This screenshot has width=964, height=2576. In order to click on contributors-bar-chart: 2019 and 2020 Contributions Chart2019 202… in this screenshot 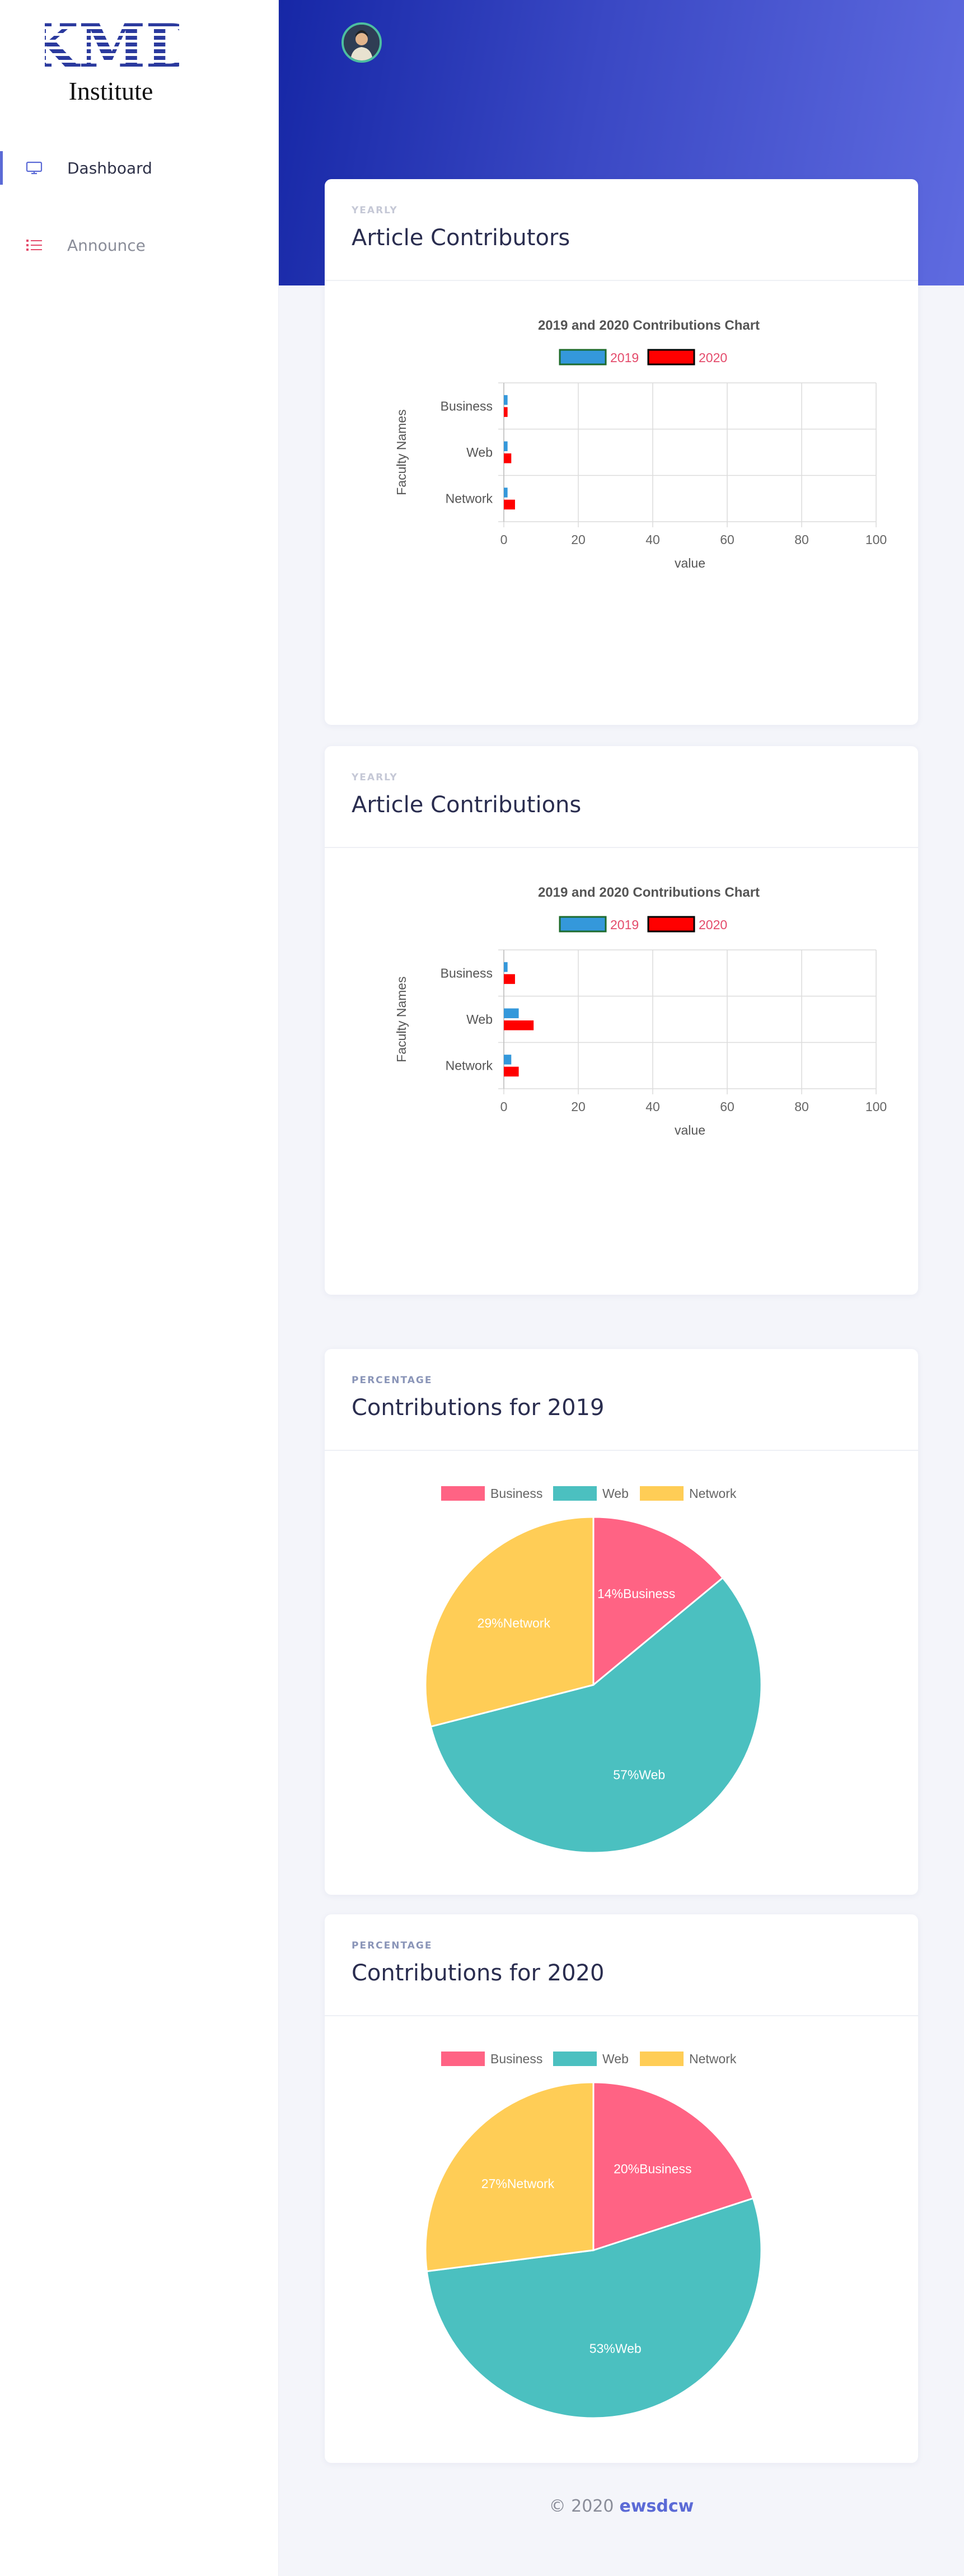, I will do `click(640, 444)`.